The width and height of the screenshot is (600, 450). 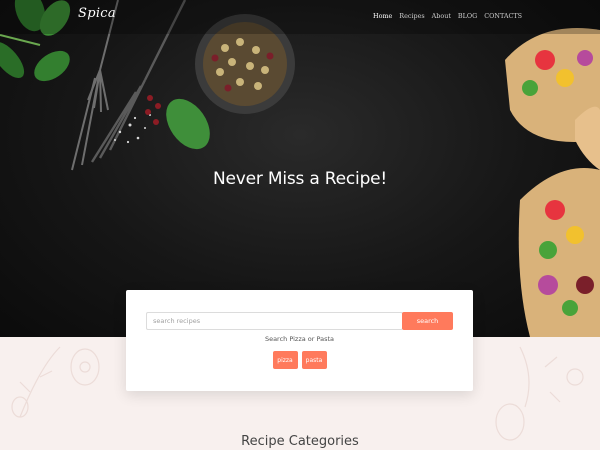 I want to click on nav-item-contacts: CONTACTS, so click(x=503, y=16).